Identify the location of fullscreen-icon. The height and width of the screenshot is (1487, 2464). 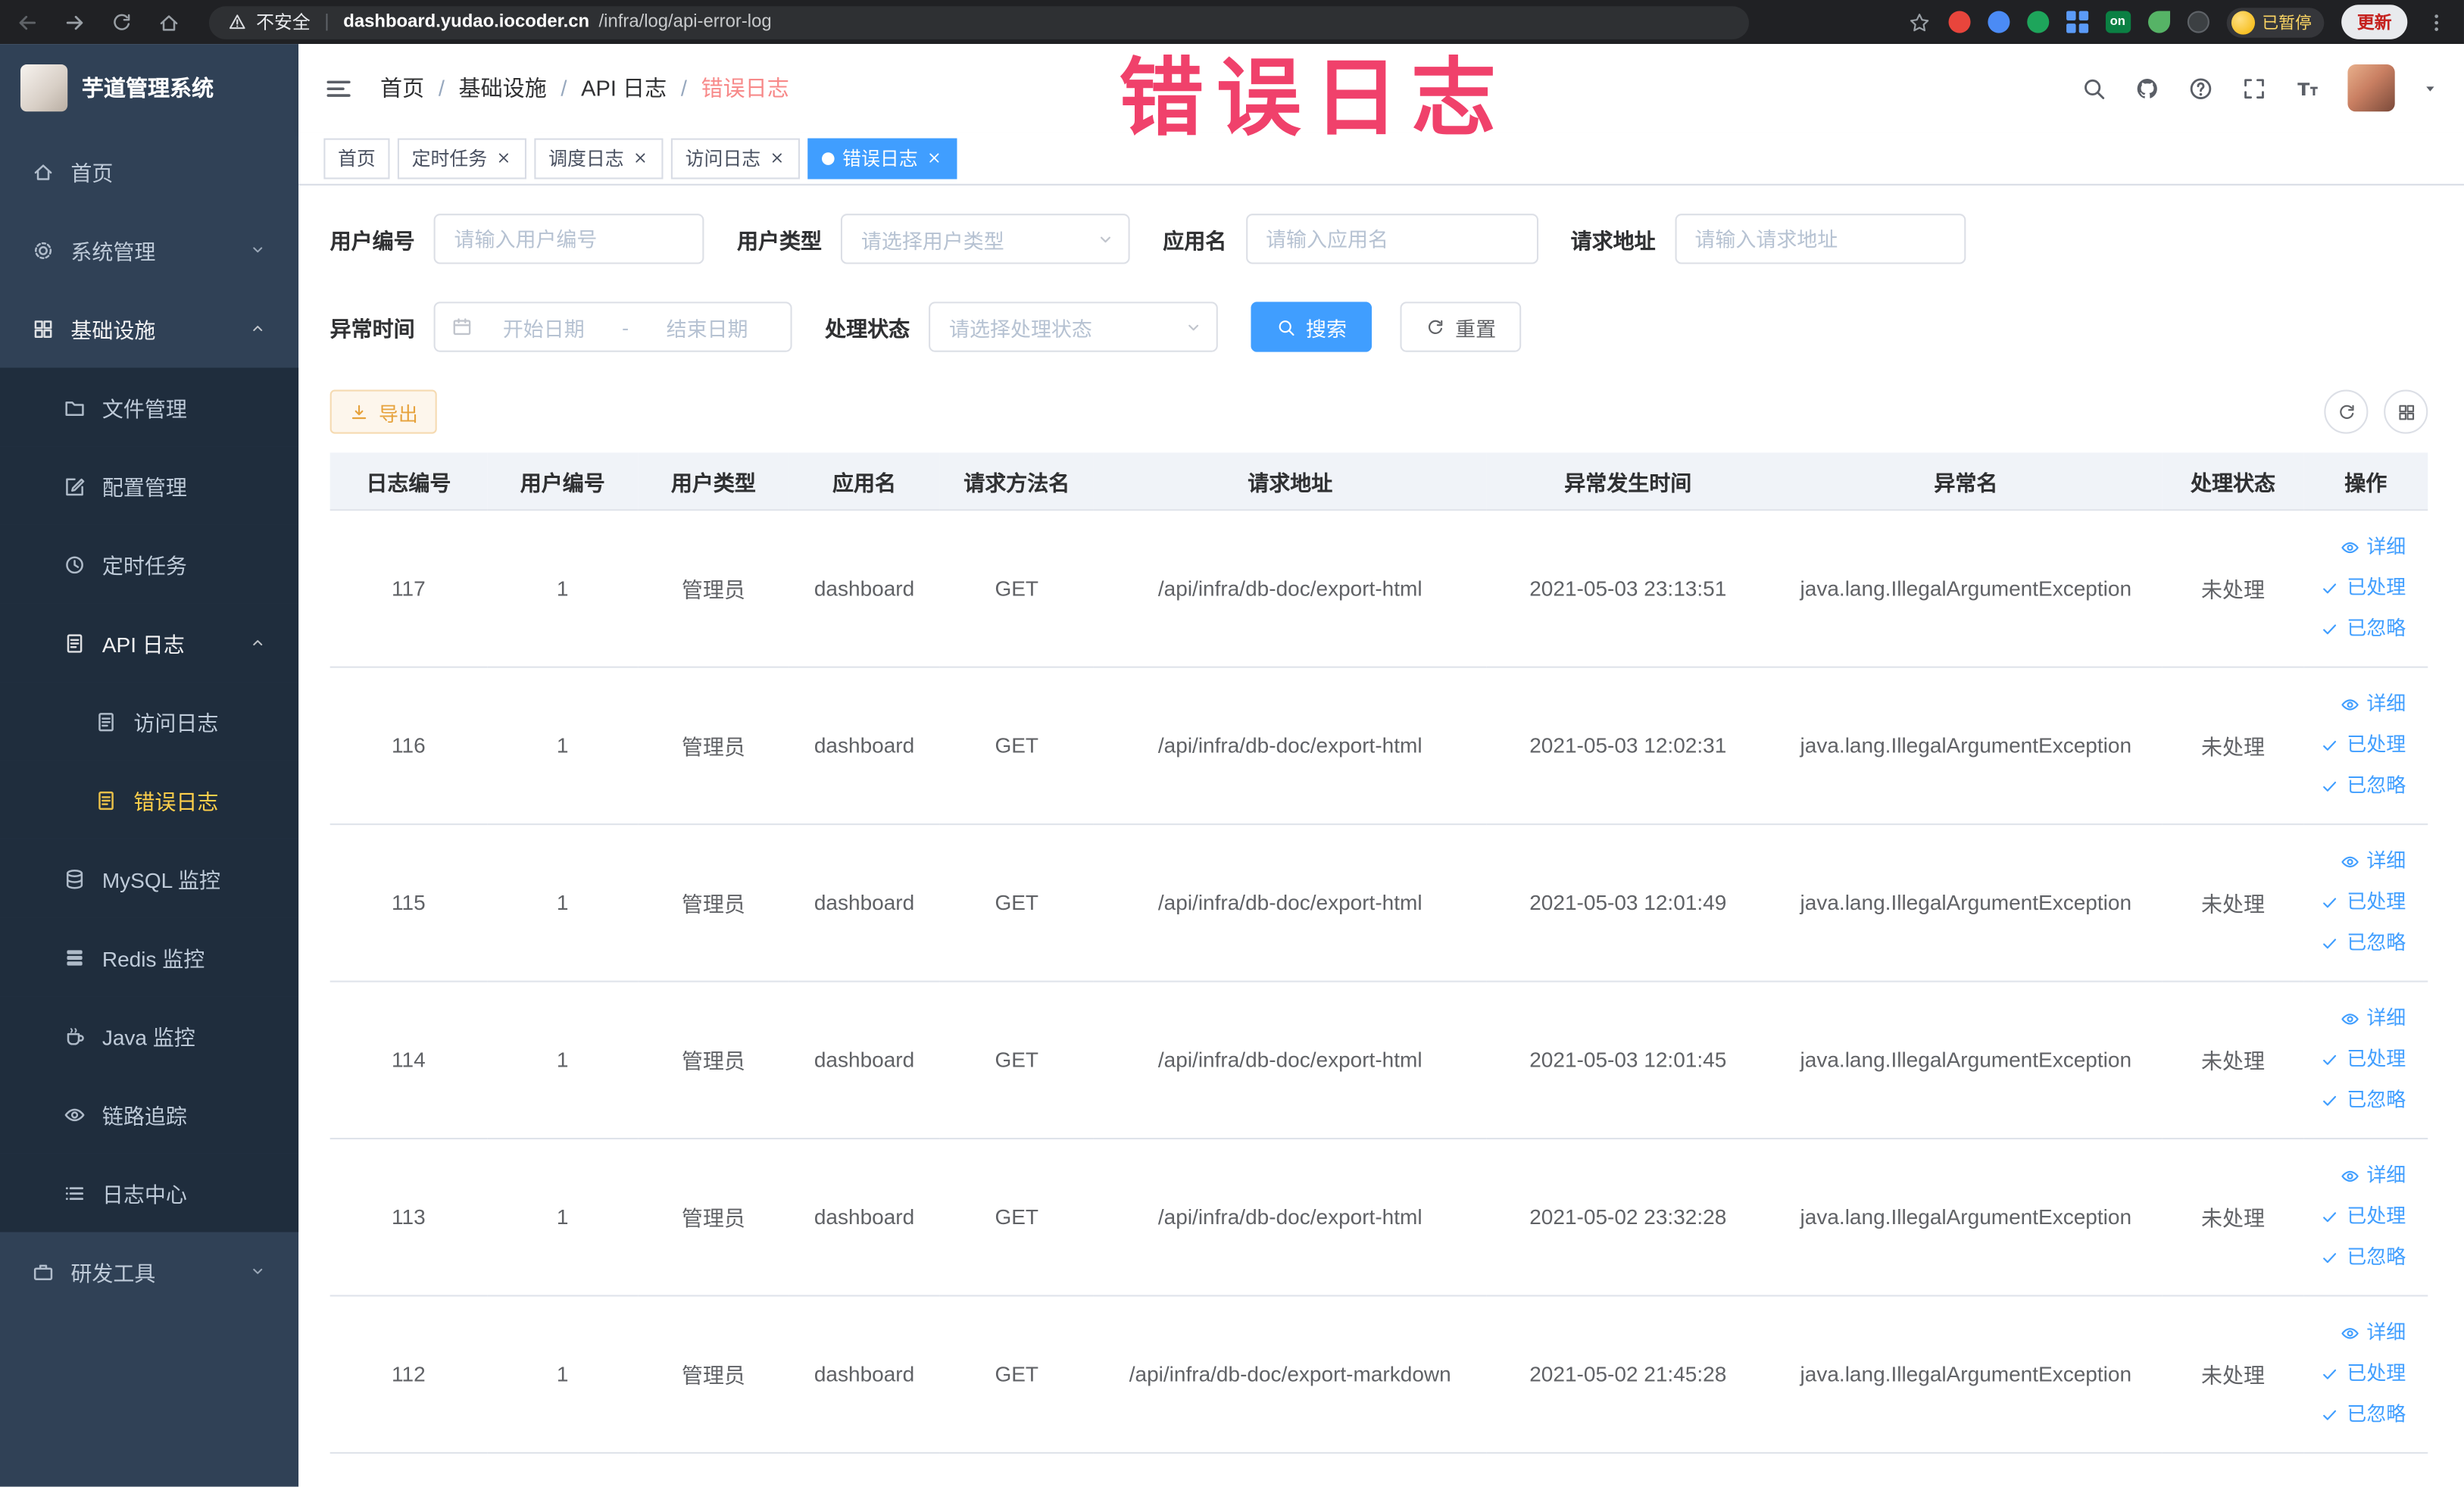
(2254, 88).